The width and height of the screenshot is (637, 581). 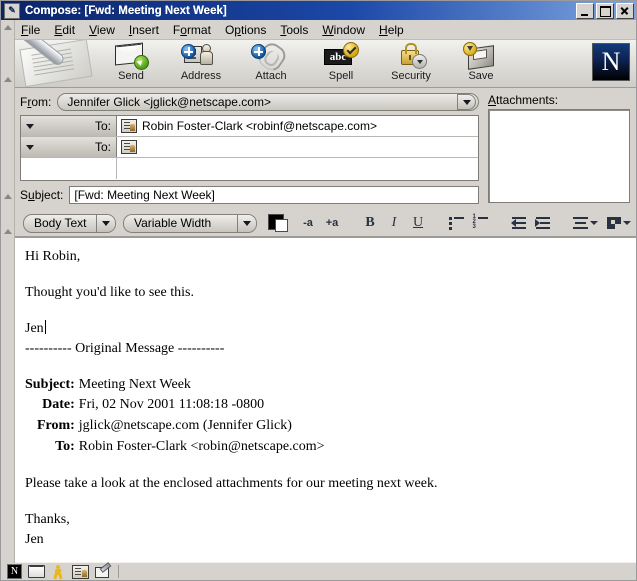 What do you see at coordinates (297, 168) in the screenshot?
I see `recipient-value-empty` at bounding box center [297, 168].